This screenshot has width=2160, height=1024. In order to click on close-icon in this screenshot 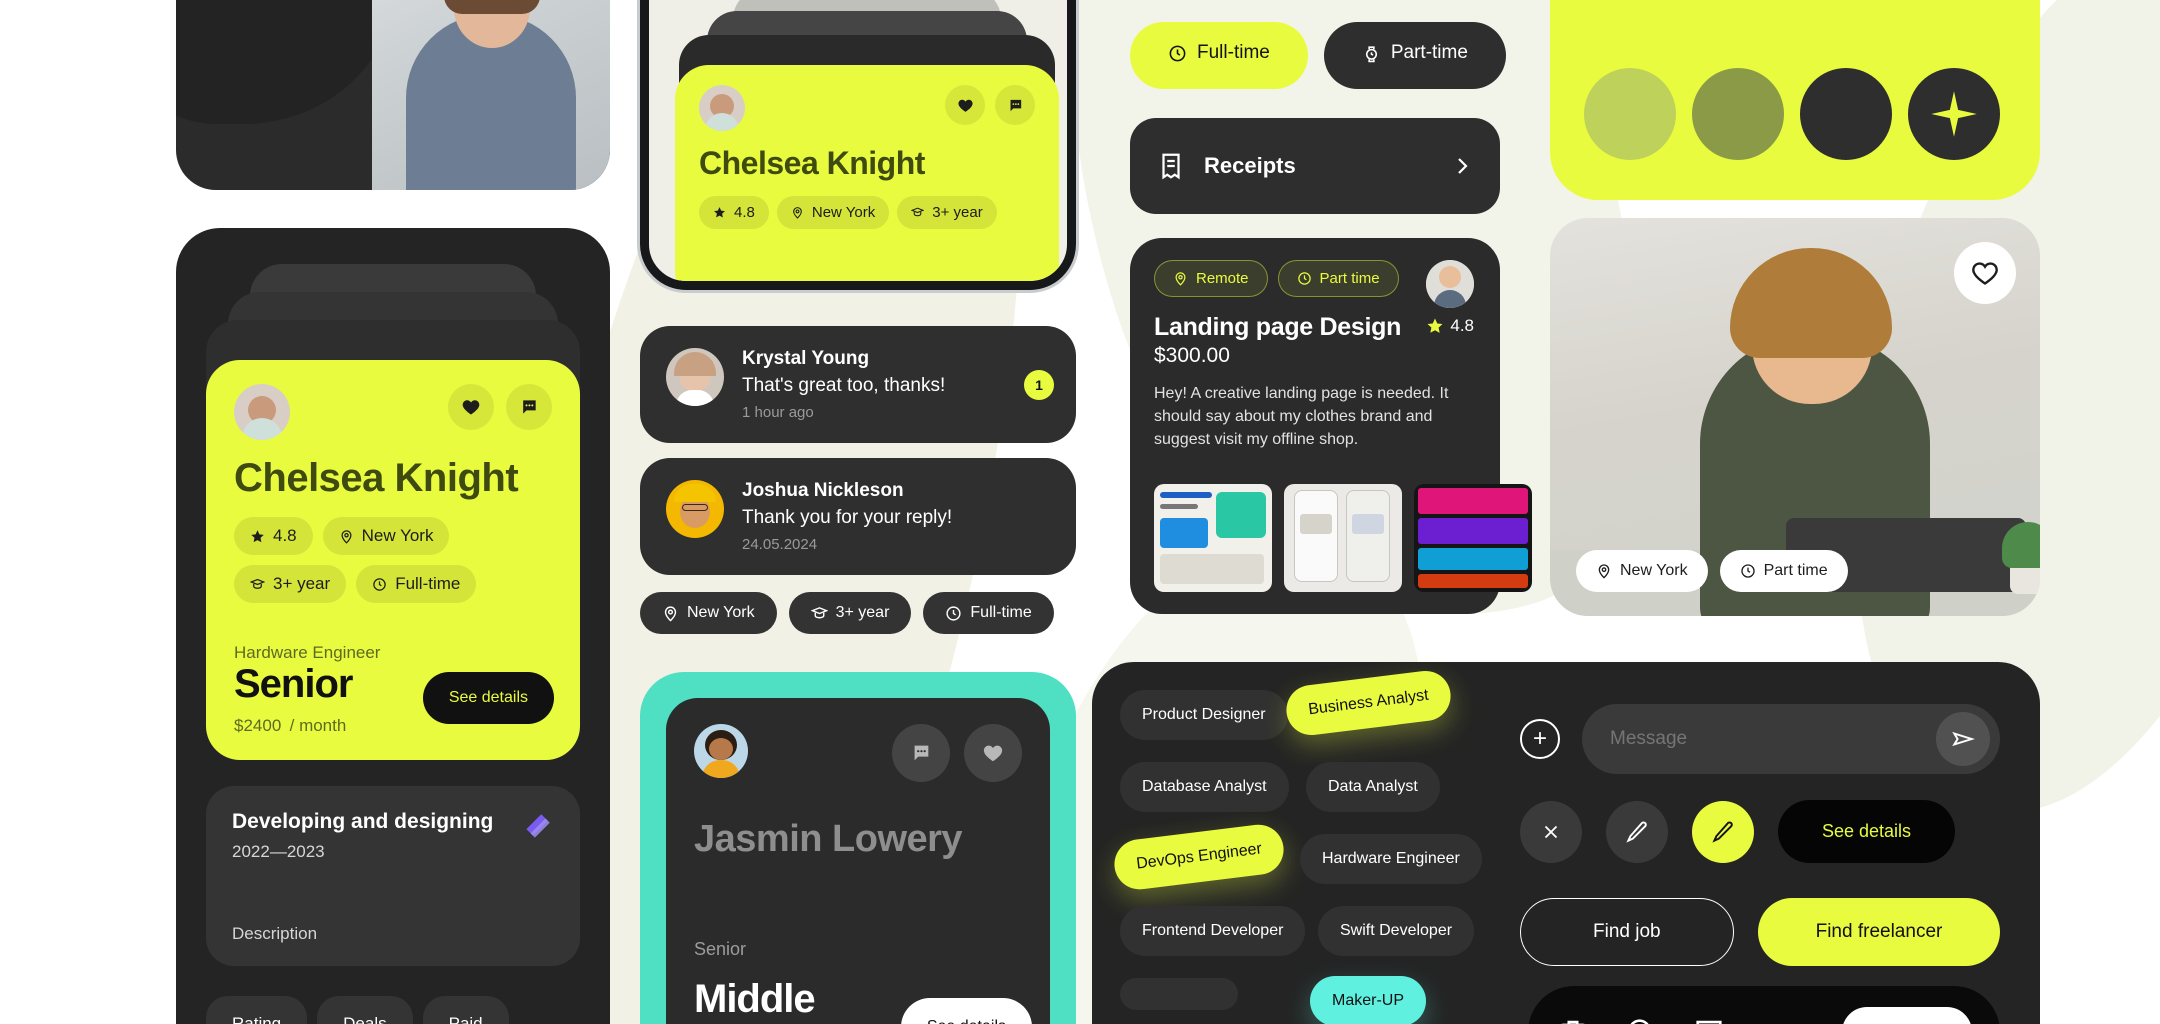, I will do `click(1551, 831)`.